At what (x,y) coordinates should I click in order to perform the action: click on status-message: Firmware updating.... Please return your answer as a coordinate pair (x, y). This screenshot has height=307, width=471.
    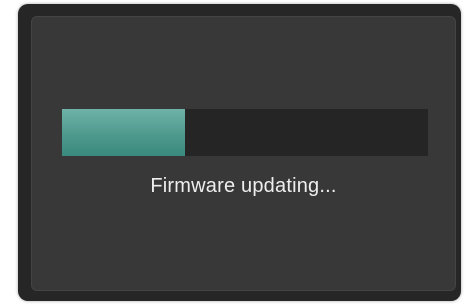
    Looking at the image, I should click on (243, 186).